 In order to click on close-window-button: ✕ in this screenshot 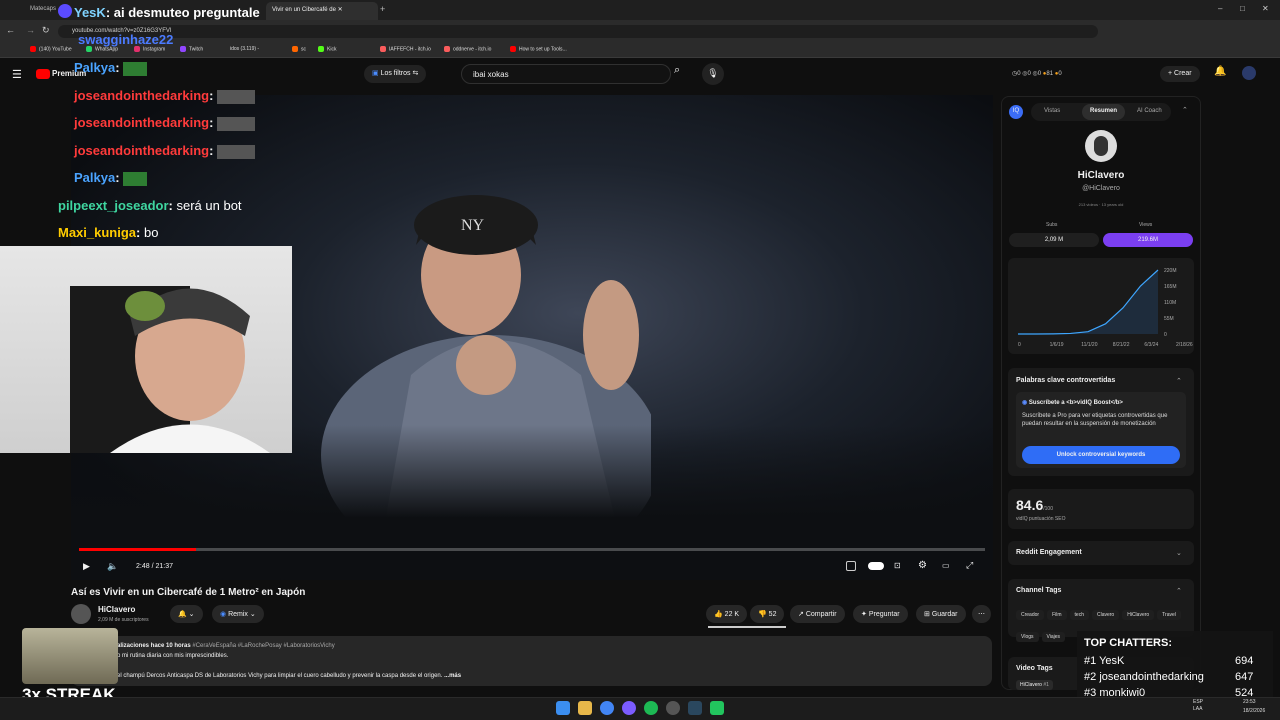, I will do `click(1265, 8)`.